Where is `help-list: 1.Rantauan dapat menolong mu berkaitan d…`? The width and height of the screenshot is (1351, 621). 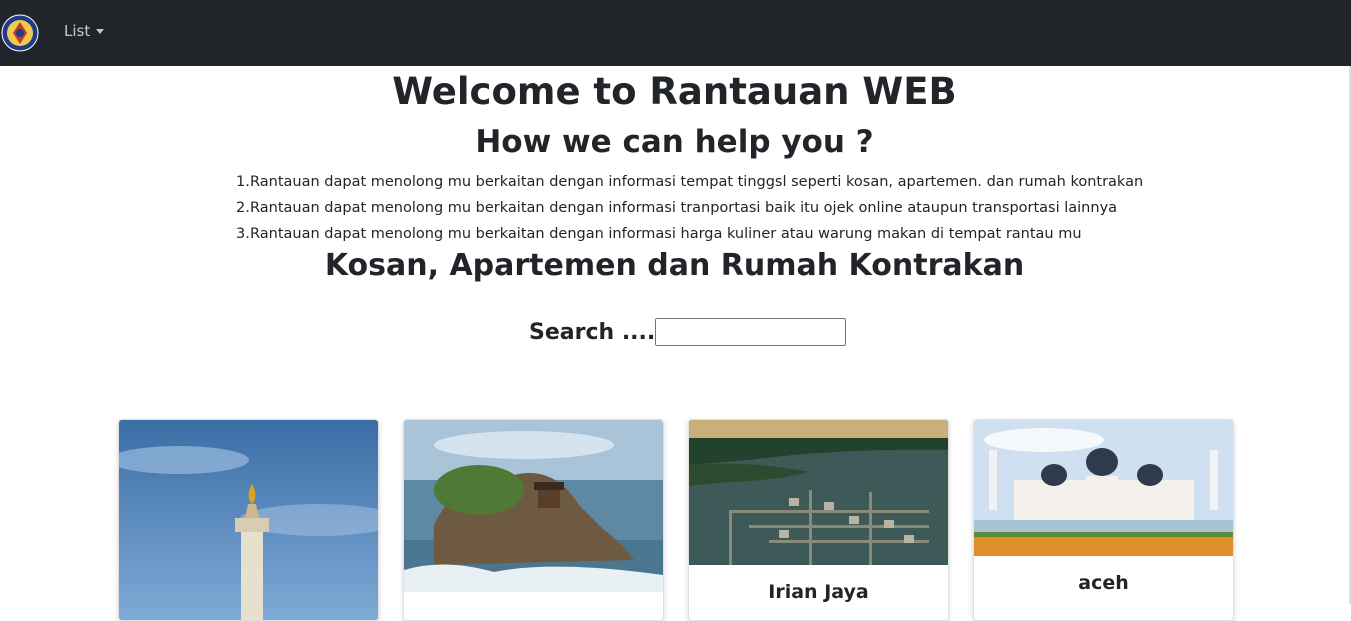 help-list: 1.Rantauan dapat menolong mu berkaitan d… is located at coordinates (689, 209).